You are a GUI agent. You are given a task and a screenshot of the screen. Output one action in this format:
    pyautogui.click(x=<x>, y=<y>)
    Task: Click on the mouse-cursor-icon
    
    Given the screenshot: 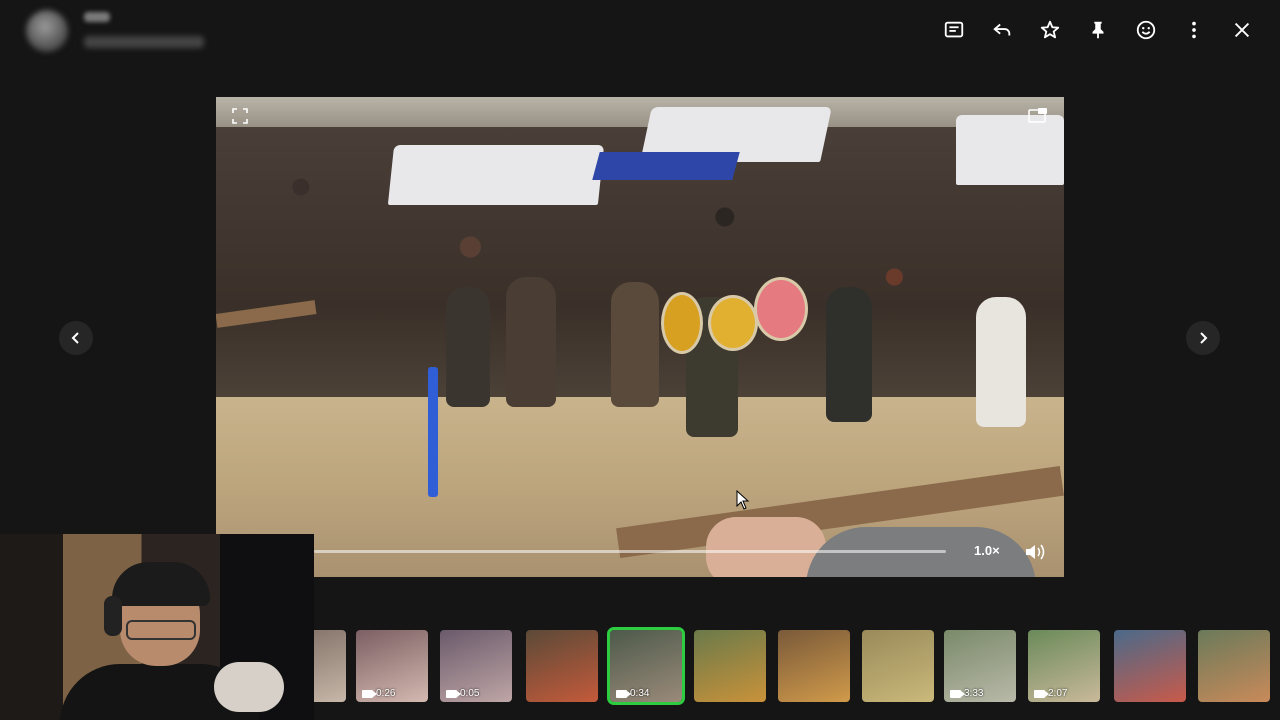 What is the action you would take?
    pyautogui.click(x=743, y=500)
    